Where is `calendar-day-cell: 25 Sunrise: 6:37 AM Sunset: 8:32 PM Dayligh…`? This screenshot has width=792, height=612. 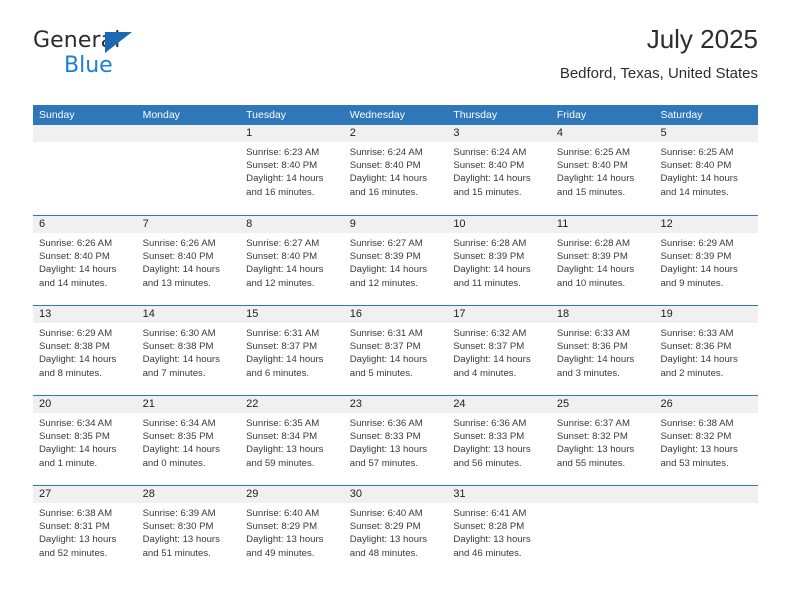
calendar-day-cell: 25 Sunrise: 6:37 AM Sunset: 8:32 PM Dayligh… is located at coordinates (602, 440).